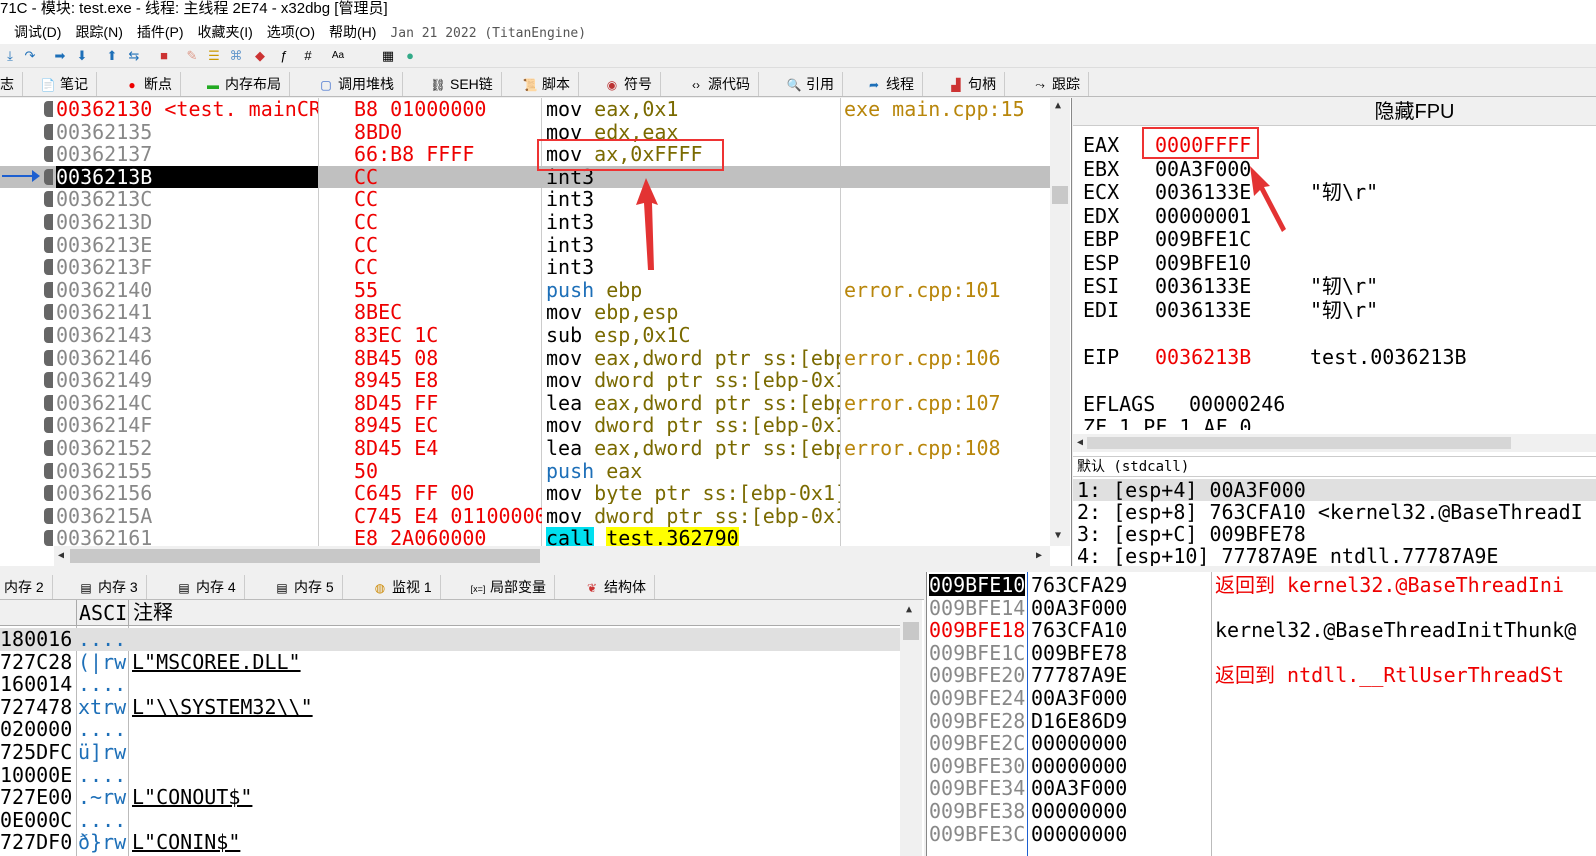 This screenshot has height=856, width=1596. Describe the element at coordinates (160, 32) in the screenshot. I see `menu-plugins: 插件(P)` at that location.